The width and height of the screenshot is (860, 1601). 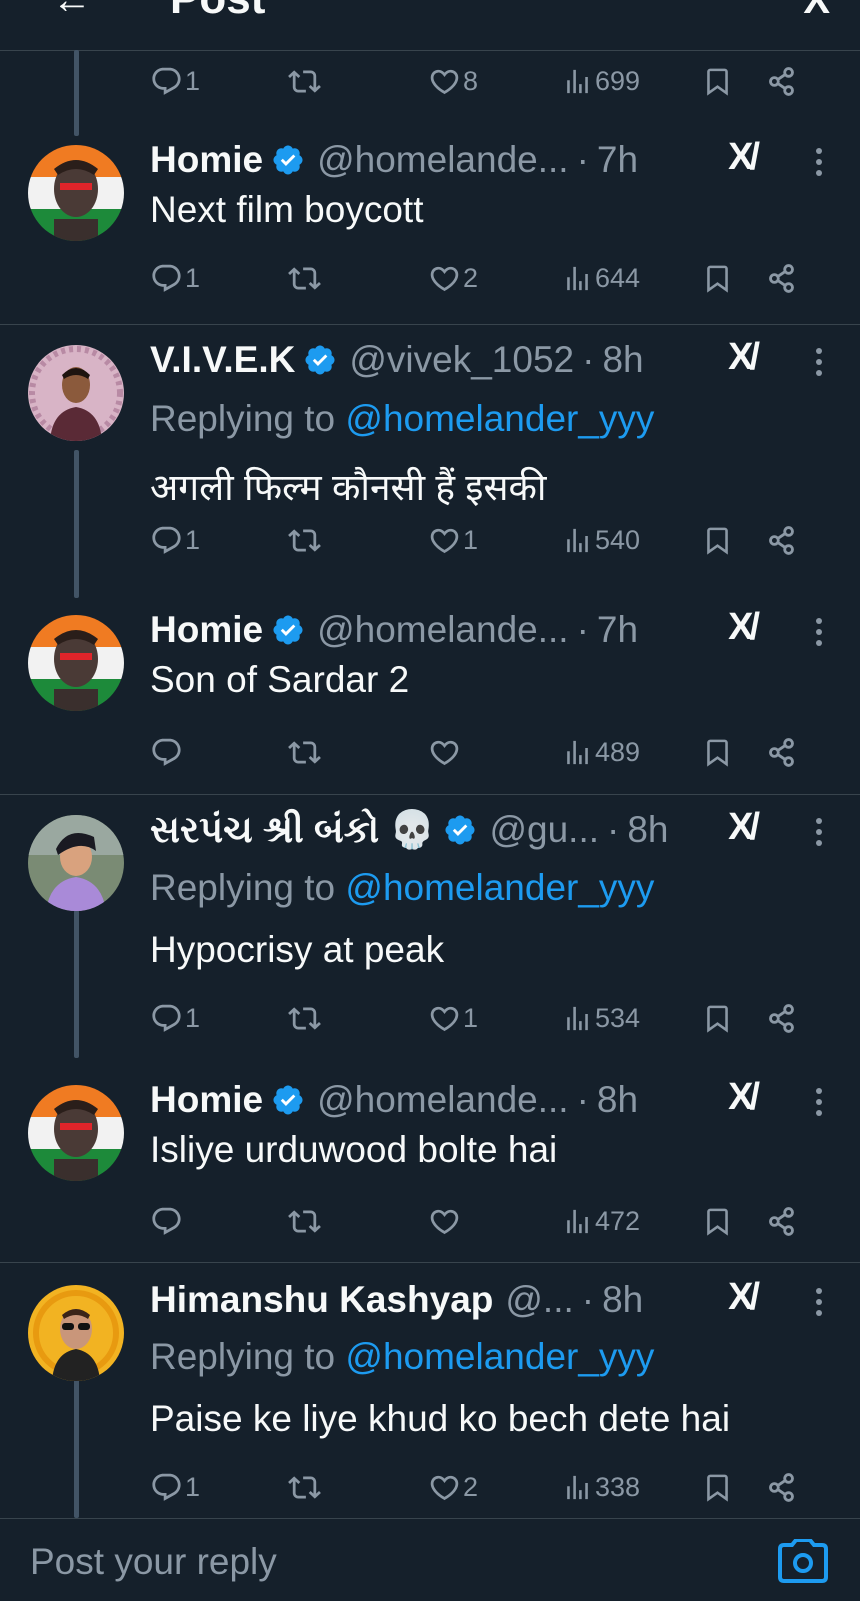 What do you see at coordinates (803, 1563) in the screenshot?
I see `camera-icon` at bounding box center [803, 1563].